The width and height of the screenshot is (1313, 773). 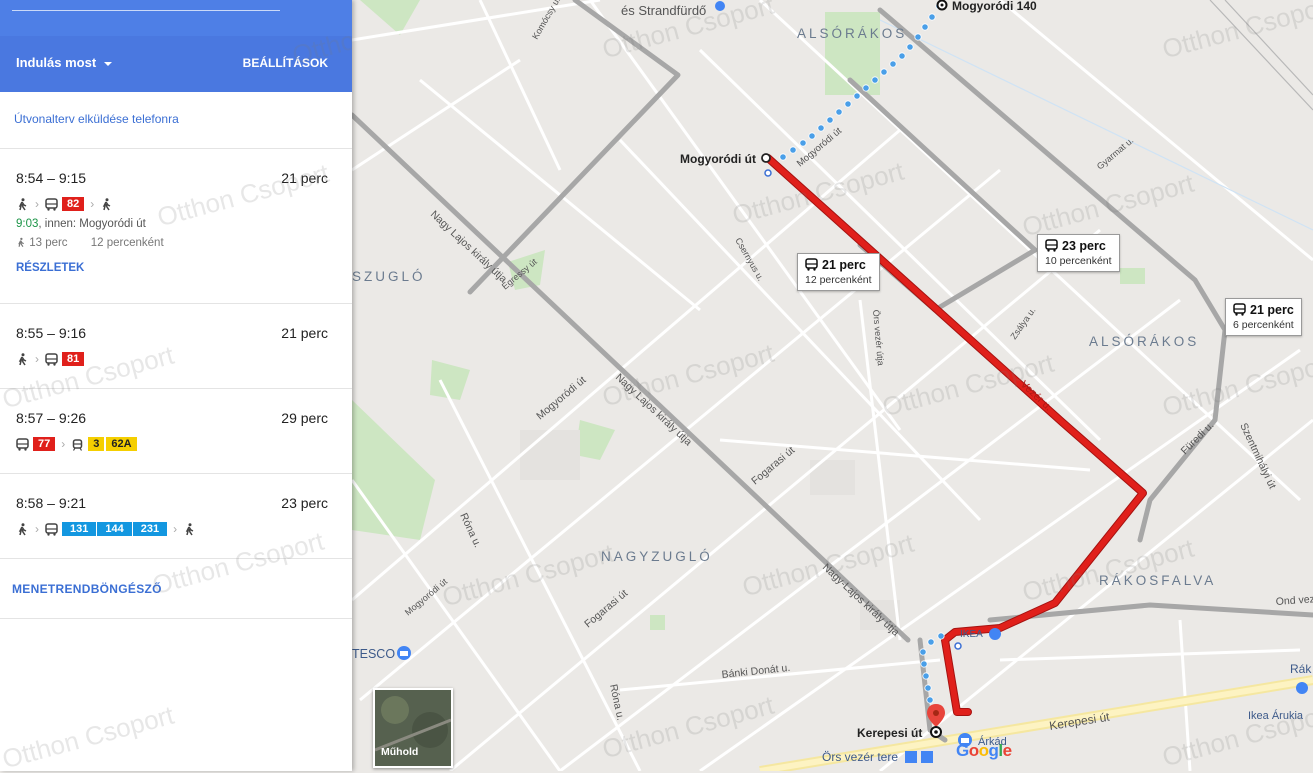 I want to click on route-callout-alt2: 21 perc 6 percenként, so click(x=1263, y=317).